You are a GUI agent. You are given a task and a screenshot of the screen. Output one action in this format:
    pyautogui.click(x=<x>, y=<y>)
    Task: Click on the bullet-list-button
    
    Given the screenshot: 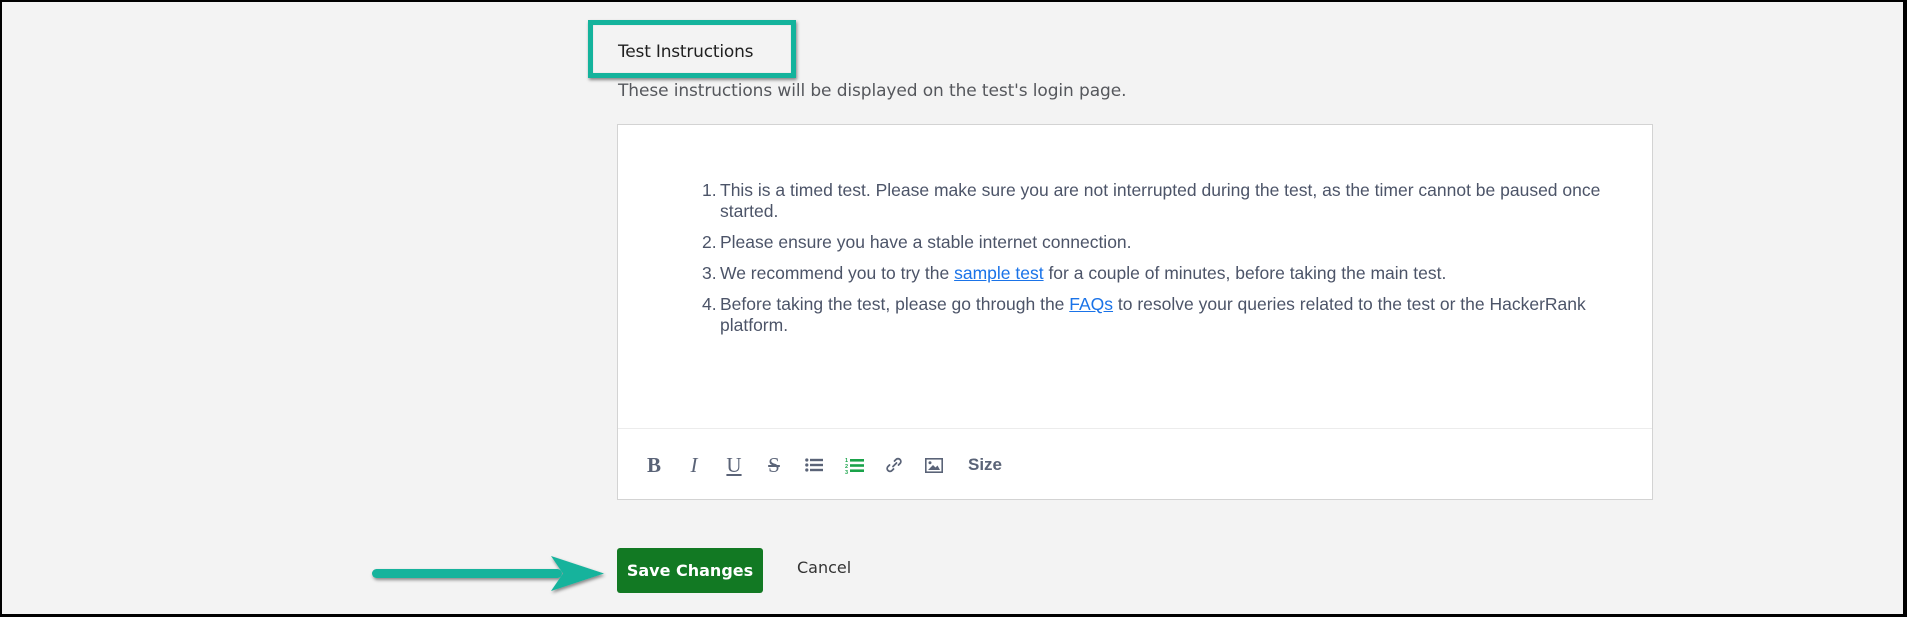 What is the action you would take?
    pyautogui.click(x=814, y=465)
    